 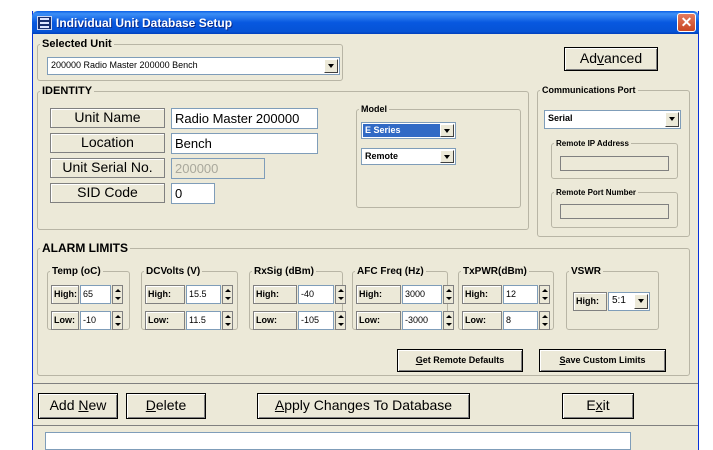 I want to click on alarm-low-input: 11.5, so click(x=203, y=320).